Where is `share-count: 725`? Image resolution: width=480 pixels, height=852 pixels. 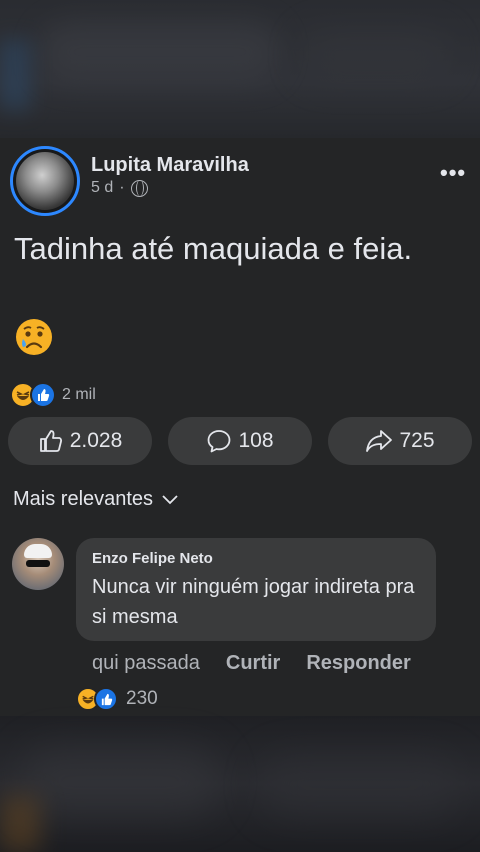 share-count: 725 is located at coordinates (417, 440).